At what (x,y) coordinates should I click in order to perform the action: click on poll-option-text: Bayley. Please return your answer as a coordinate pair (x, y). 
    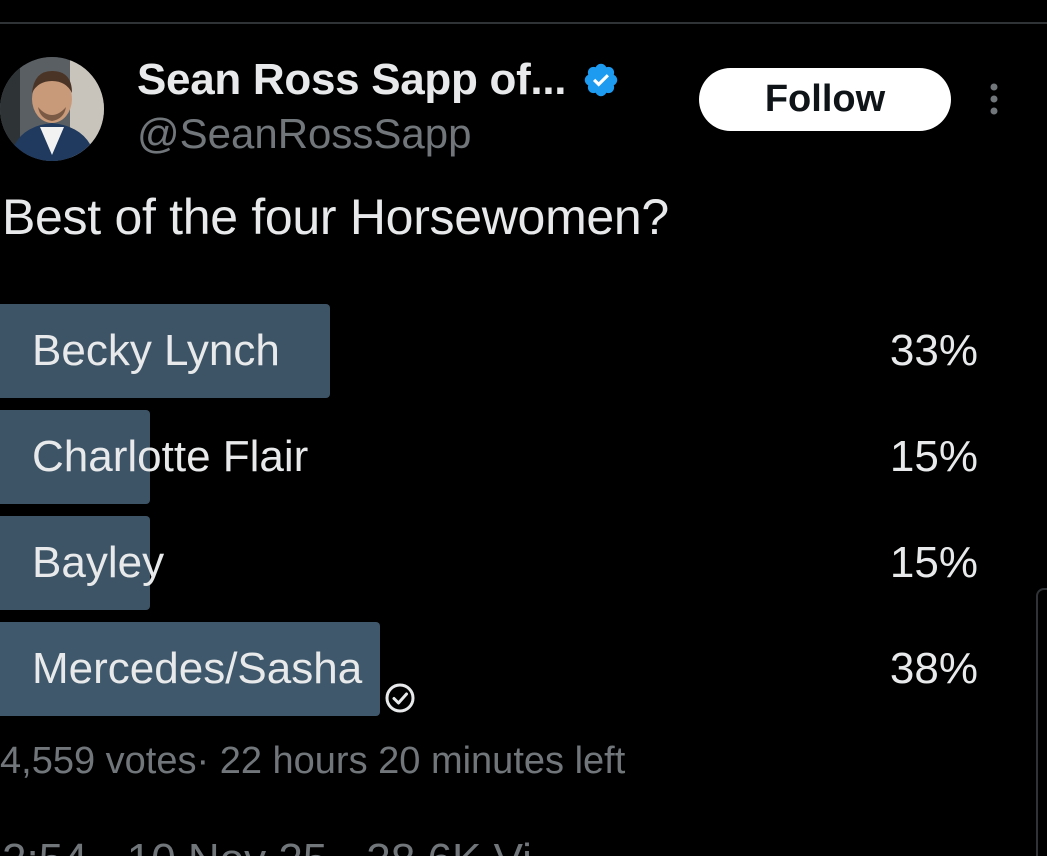
    Looking at the image, I should click on (98, 562).